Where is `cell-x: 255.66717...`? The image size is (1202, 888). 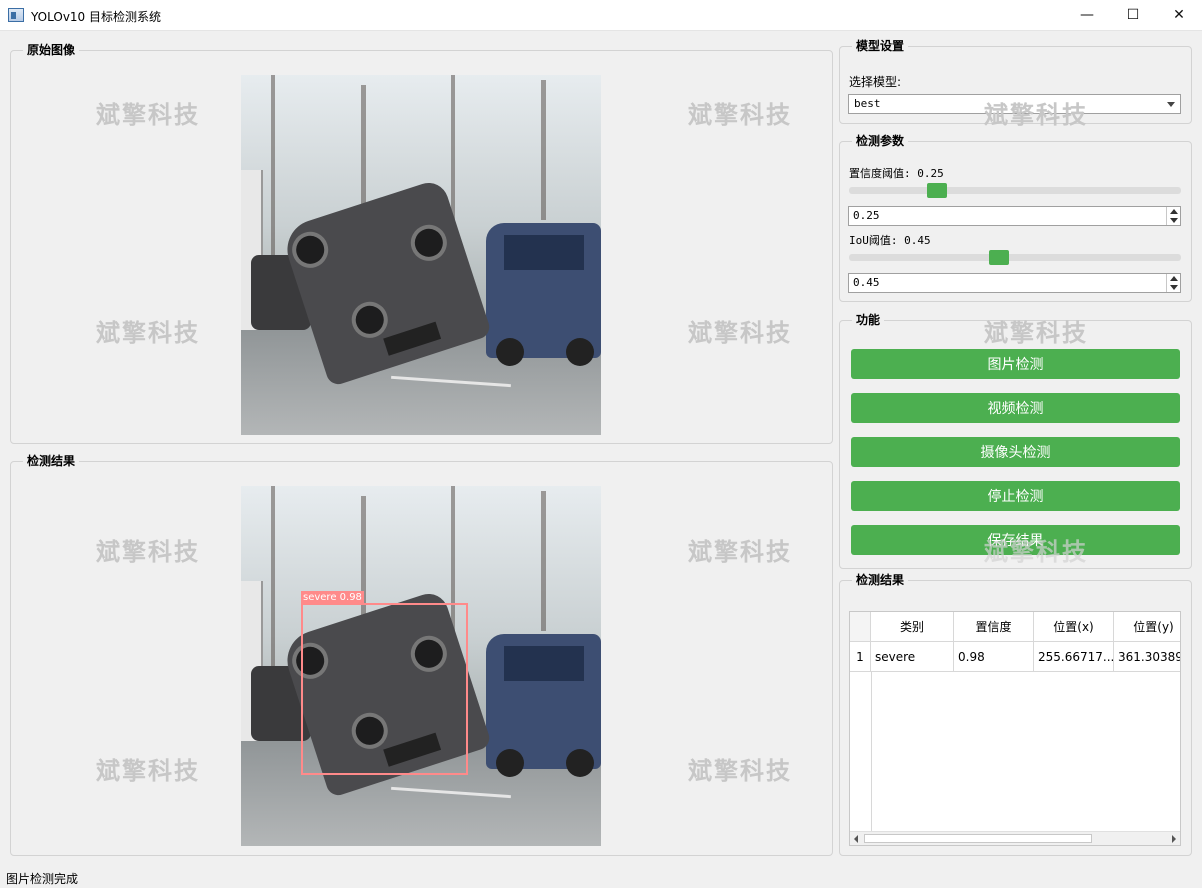 cell-x: 255.66717... is located at coordinates (1074, 657).